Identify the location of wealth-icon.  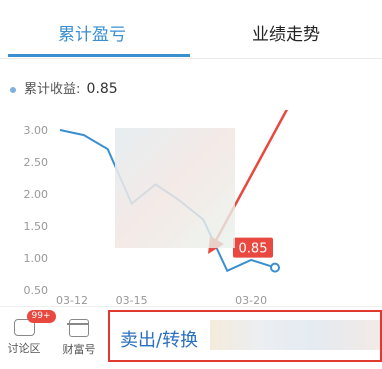
(79, 328).